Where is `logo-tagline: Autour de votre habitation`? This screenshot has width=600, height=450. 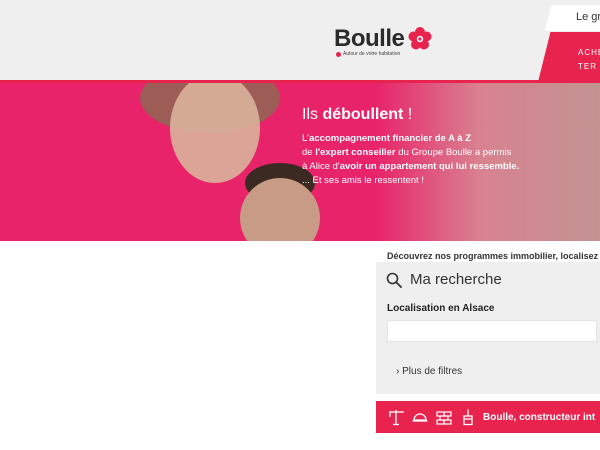 logo-tagline: Autour de votre habitation is located at coordinates (368, 54).